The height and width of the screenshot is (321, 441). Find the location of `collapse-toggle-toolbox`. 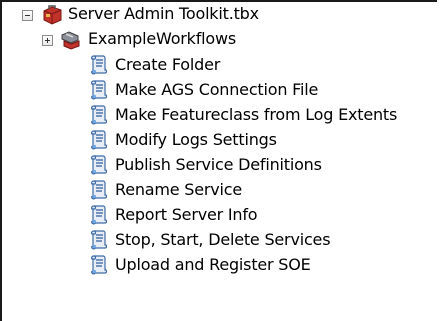

collapse-toggle-toolbox is located at coordinates (27, 15).